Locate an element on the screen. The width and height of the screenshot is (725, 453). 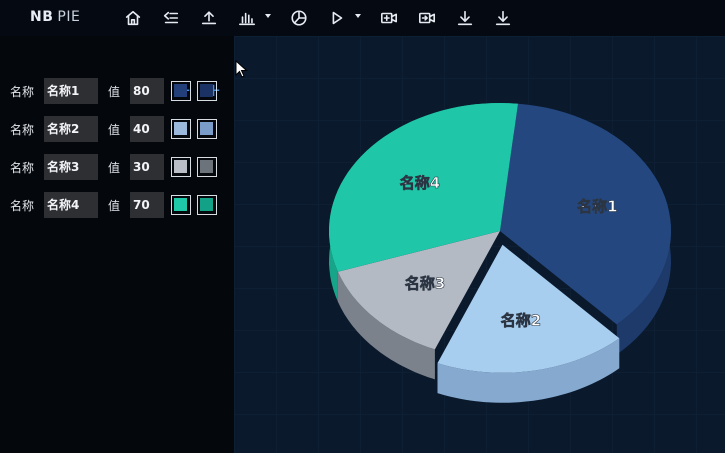
home-icon is located at coordinates (133, 18).